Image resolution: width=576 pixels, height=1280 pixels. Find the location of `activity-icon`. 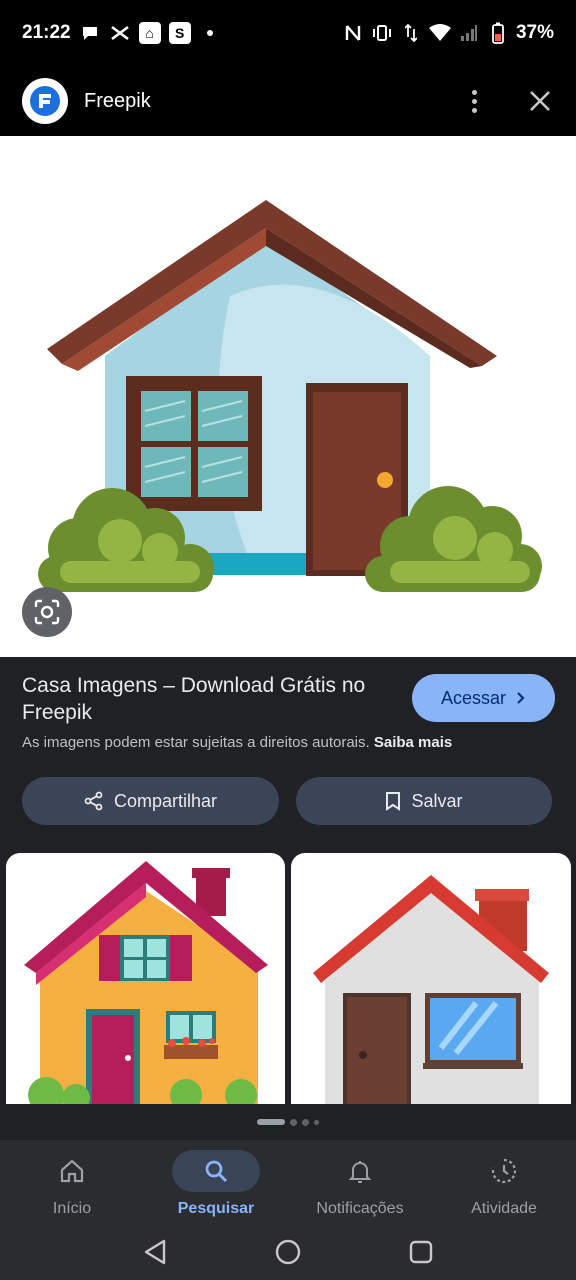

activity-icon is located at coordinates (504, 1171).